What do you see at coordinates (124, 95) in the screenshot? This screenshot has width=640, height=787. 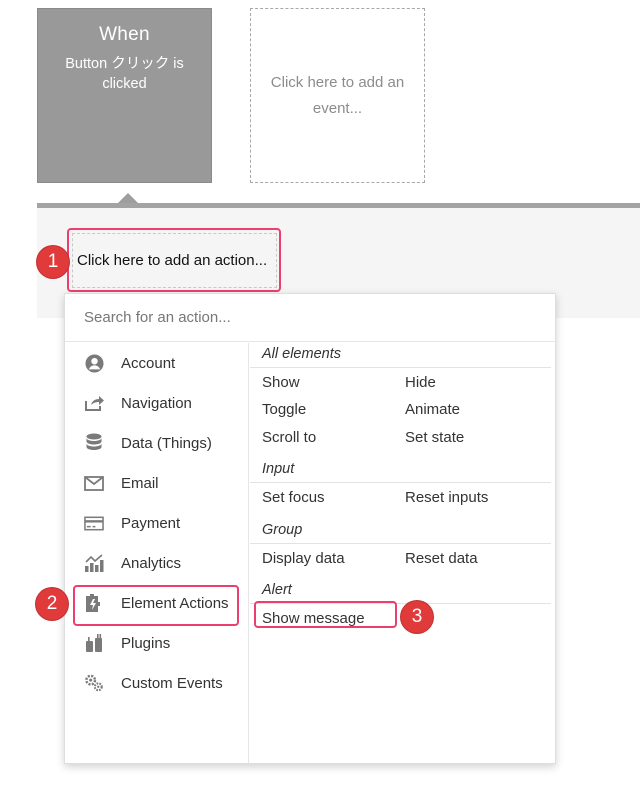 I see `event-card: When Button クリック is clicked` at bounding box center [124, 95].